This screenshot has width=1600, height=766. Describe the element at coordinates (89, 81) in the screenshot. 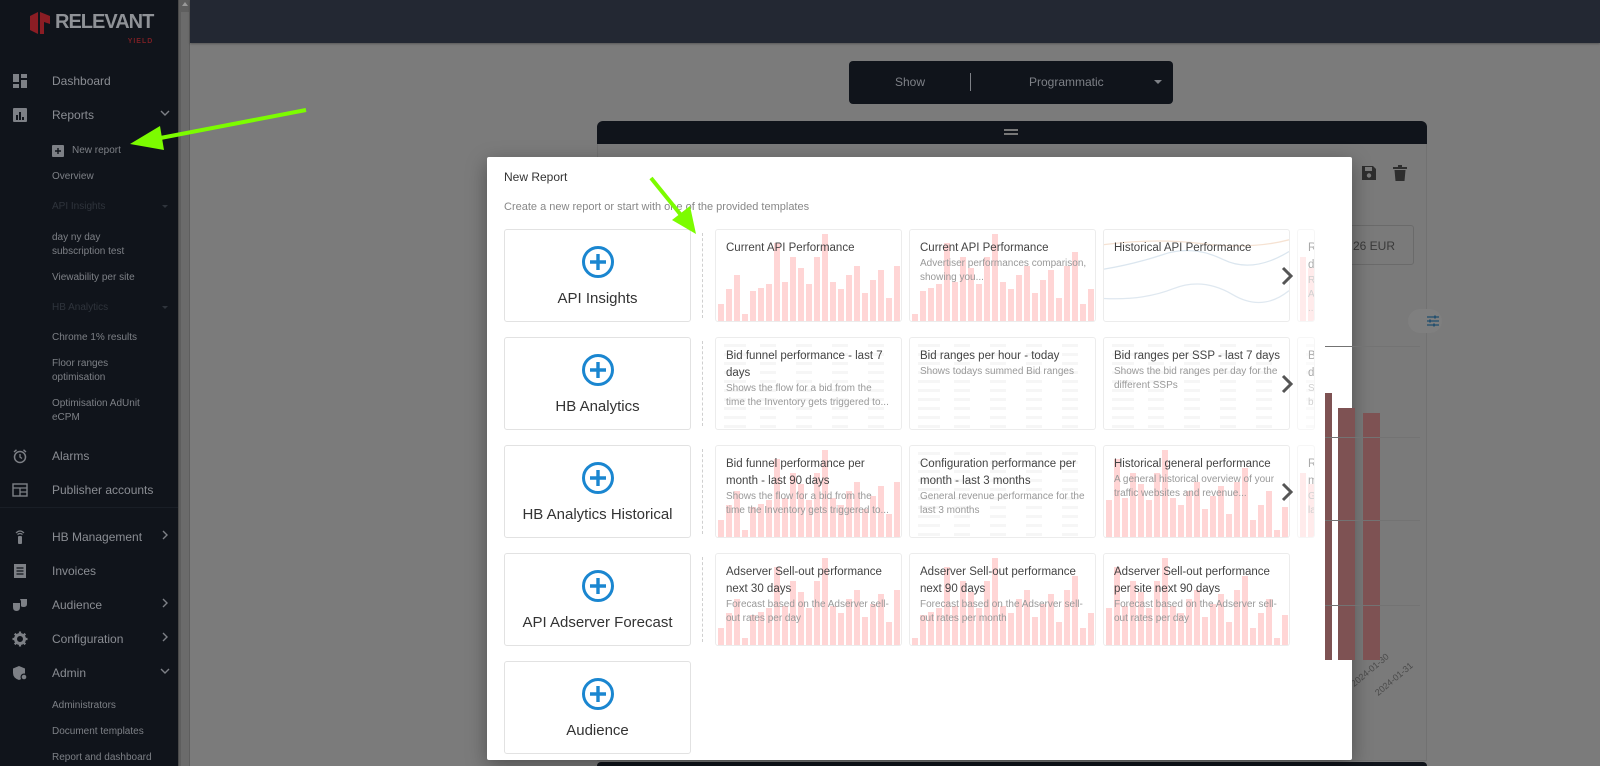

I see `sidebar-item-dashboard: Dashboard` at that location.